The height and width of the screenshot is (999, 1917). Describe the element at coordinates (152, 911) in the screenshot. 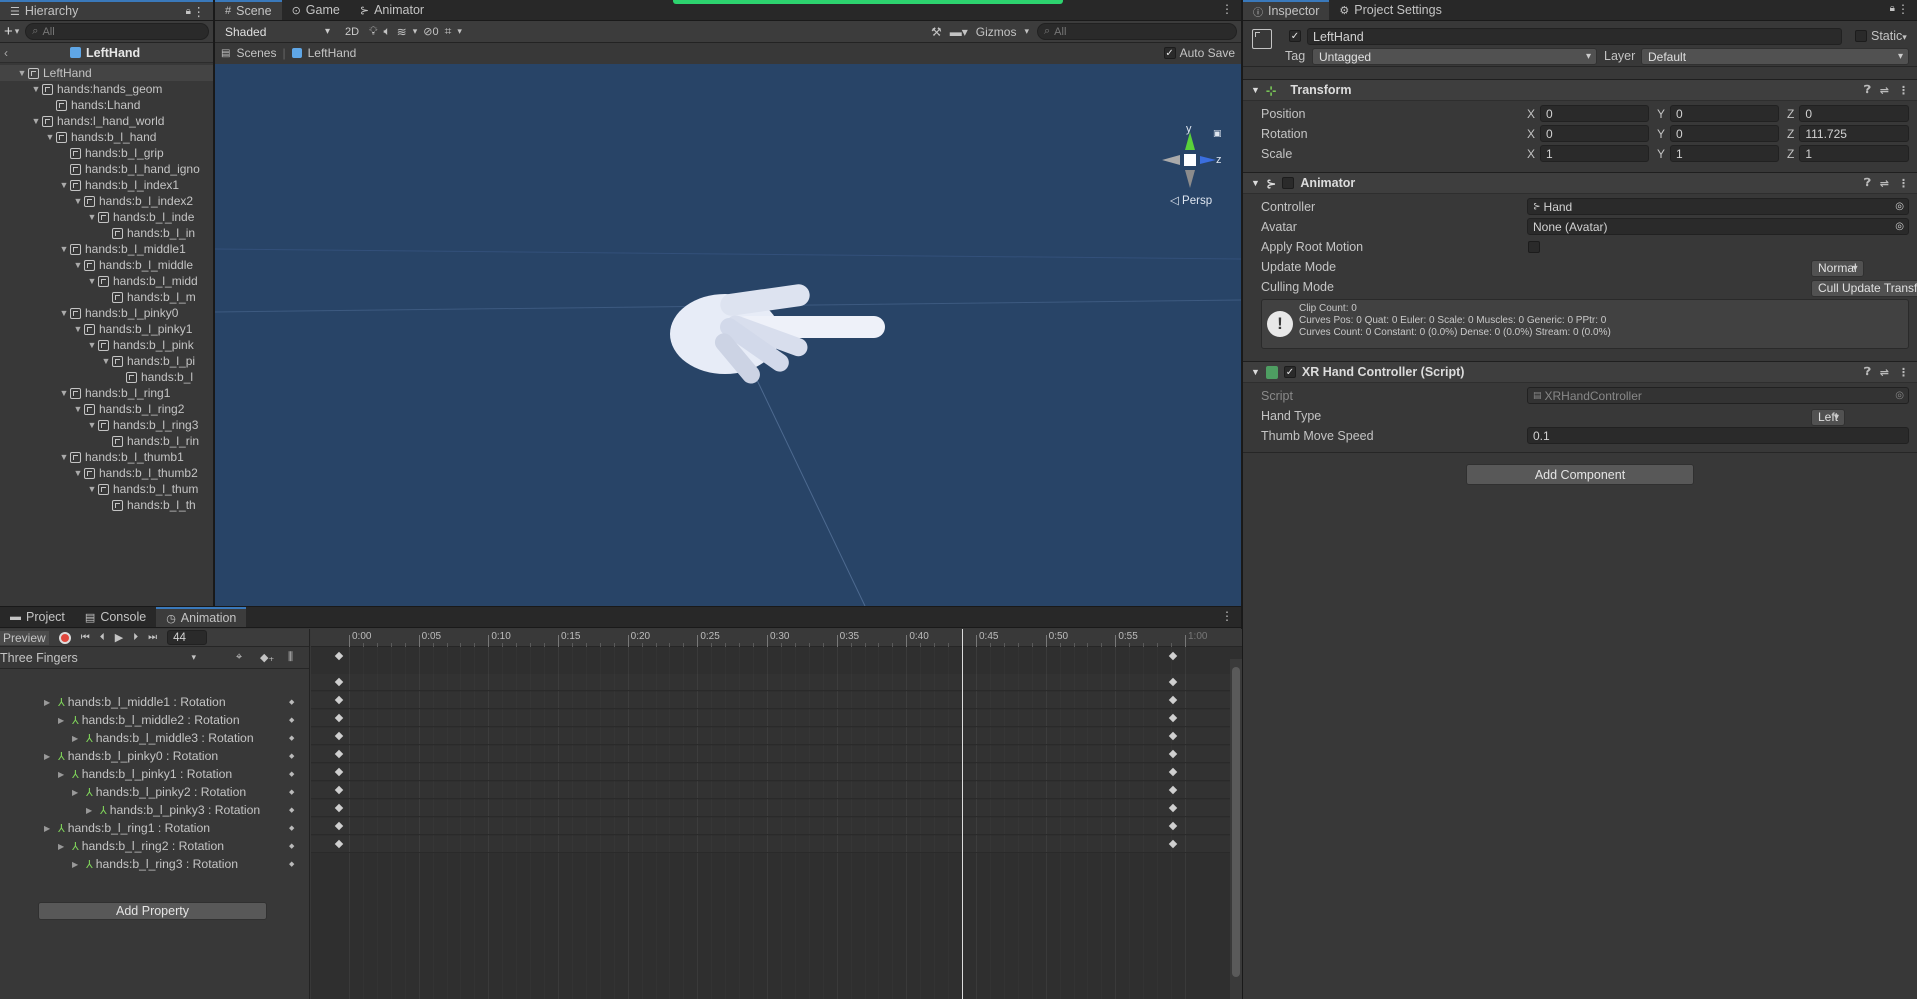

I see `add-property-button: Add Property` at that location.